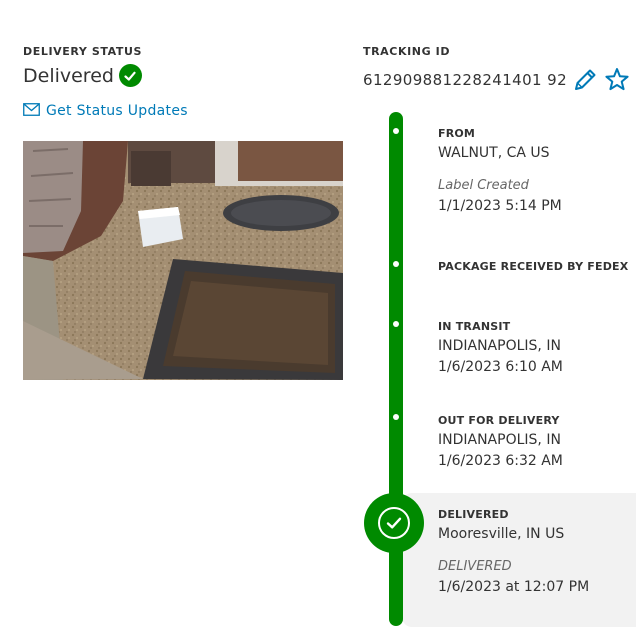 The image size is (636, 632). Describe the element at coordinates (68, 75) in the screenshot. I see `delivery-status-text: Delivered` at that location.